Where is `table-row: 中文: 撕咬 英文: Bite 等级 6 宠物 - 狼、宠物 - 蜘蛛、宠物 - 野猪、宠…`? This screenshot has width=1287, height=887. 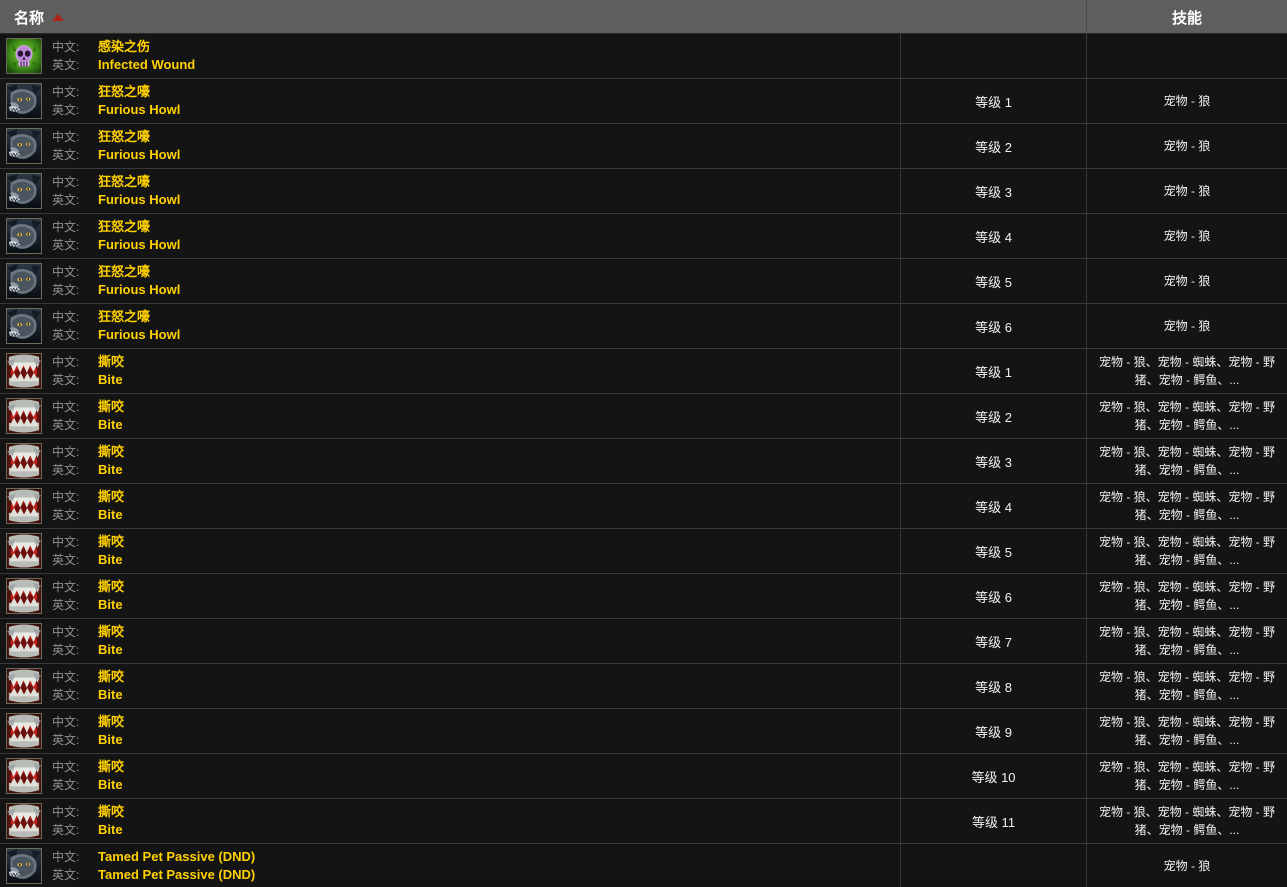
table-row: 中文: 撕咬 英文: Bite 等级 6 宠物 - 狼、宠物 - 蜘蛛、宠物 - 野猪、宠… is located at coordinates (643, 596).